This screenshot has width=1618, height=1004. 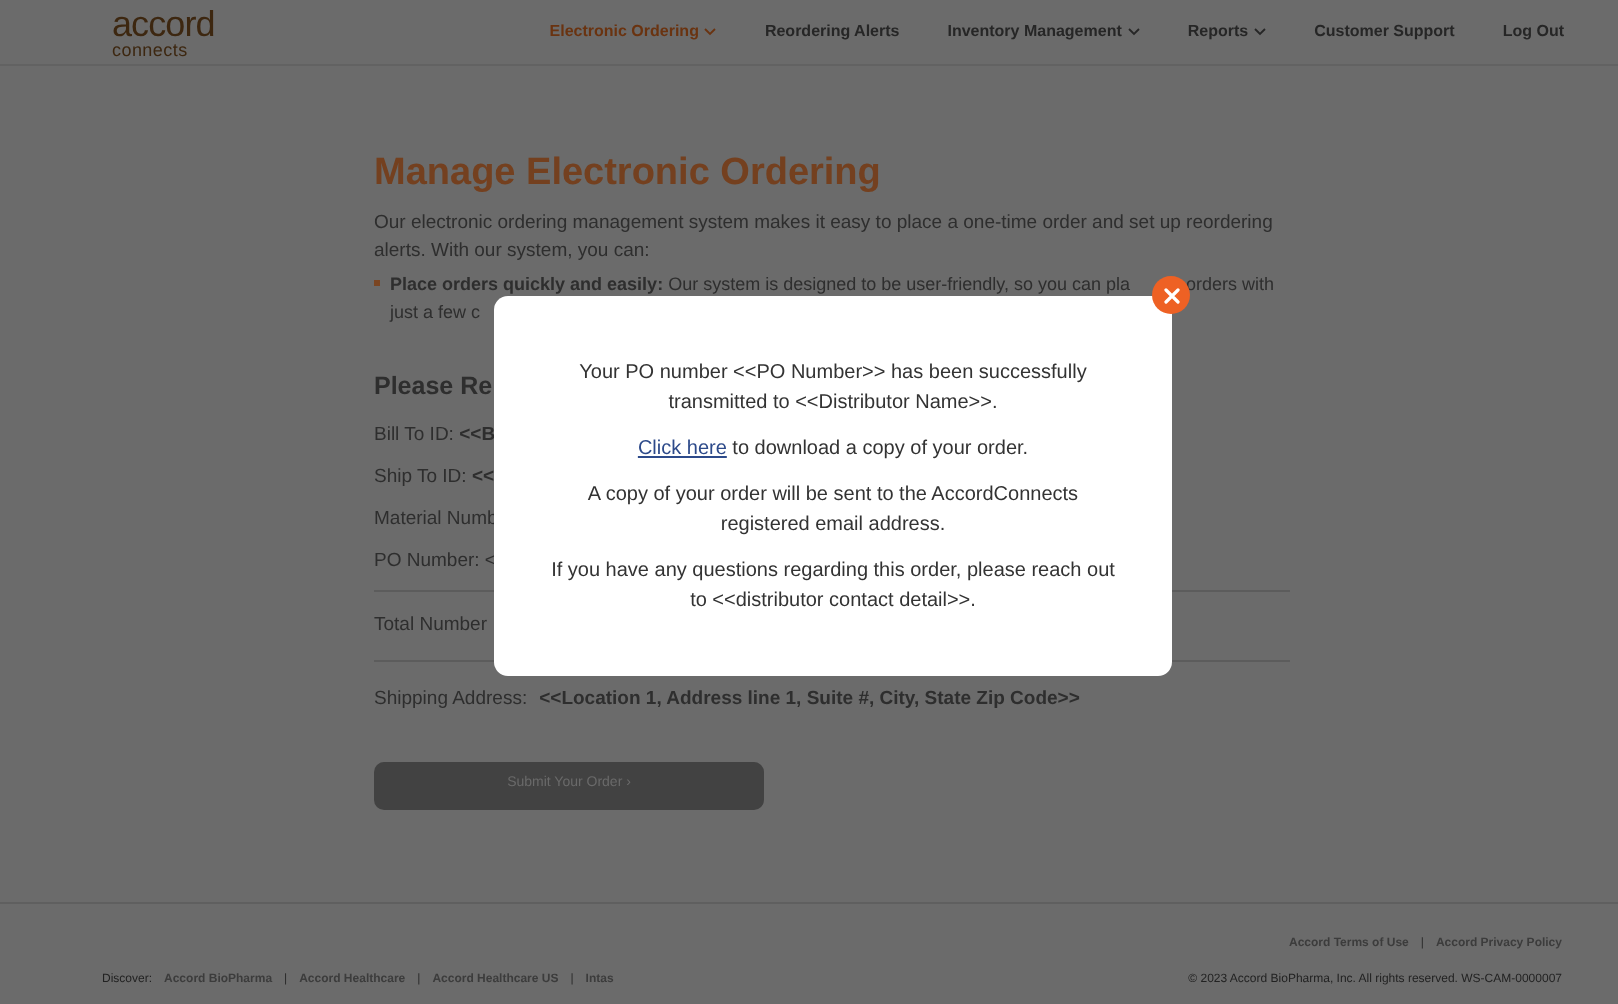 What do you see at coordinates (760, 285) in the screenshot?
I see `bullet-text: Place orders quickly and easily: Our system is designed to be user-friendly, so you can pla` at bounding box center [760, 285].